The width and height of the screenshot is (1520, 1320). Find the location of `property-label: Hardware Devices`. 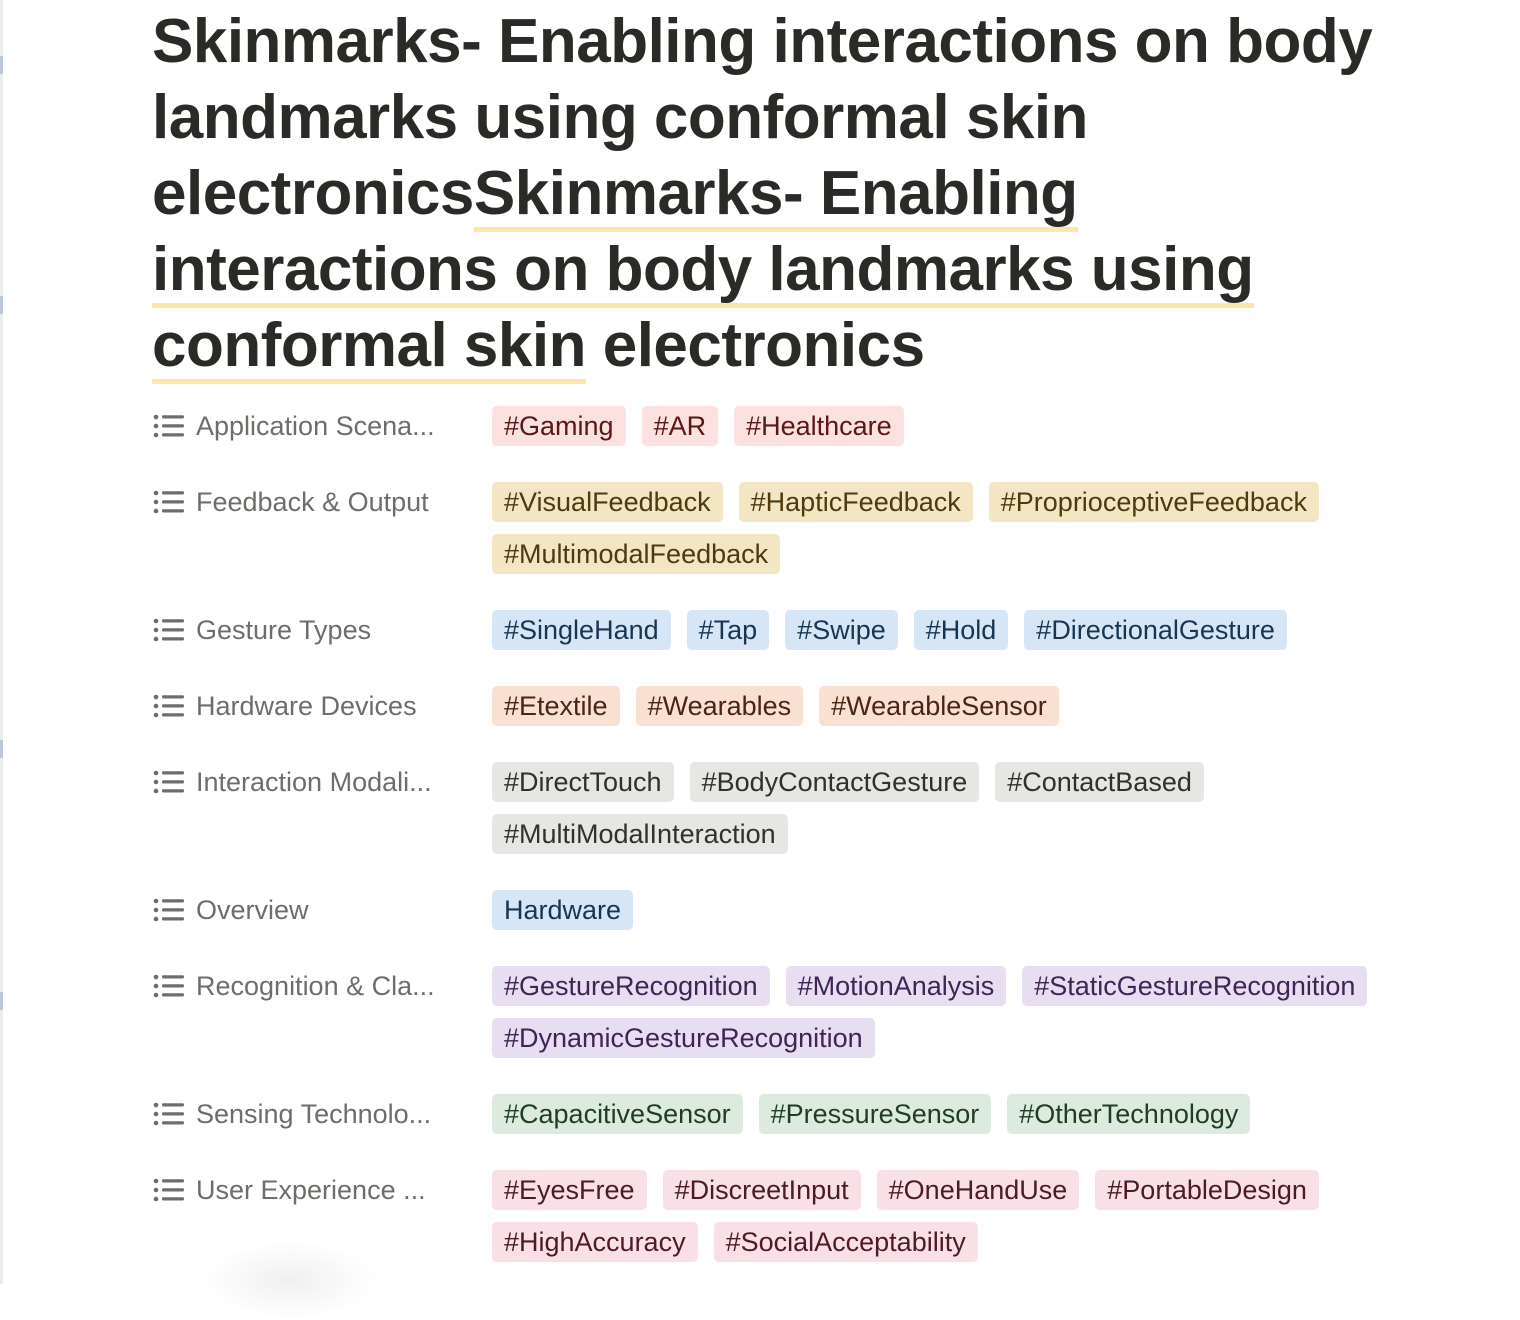

property-label: Hardware Devices is located at coordinates (322, 706).